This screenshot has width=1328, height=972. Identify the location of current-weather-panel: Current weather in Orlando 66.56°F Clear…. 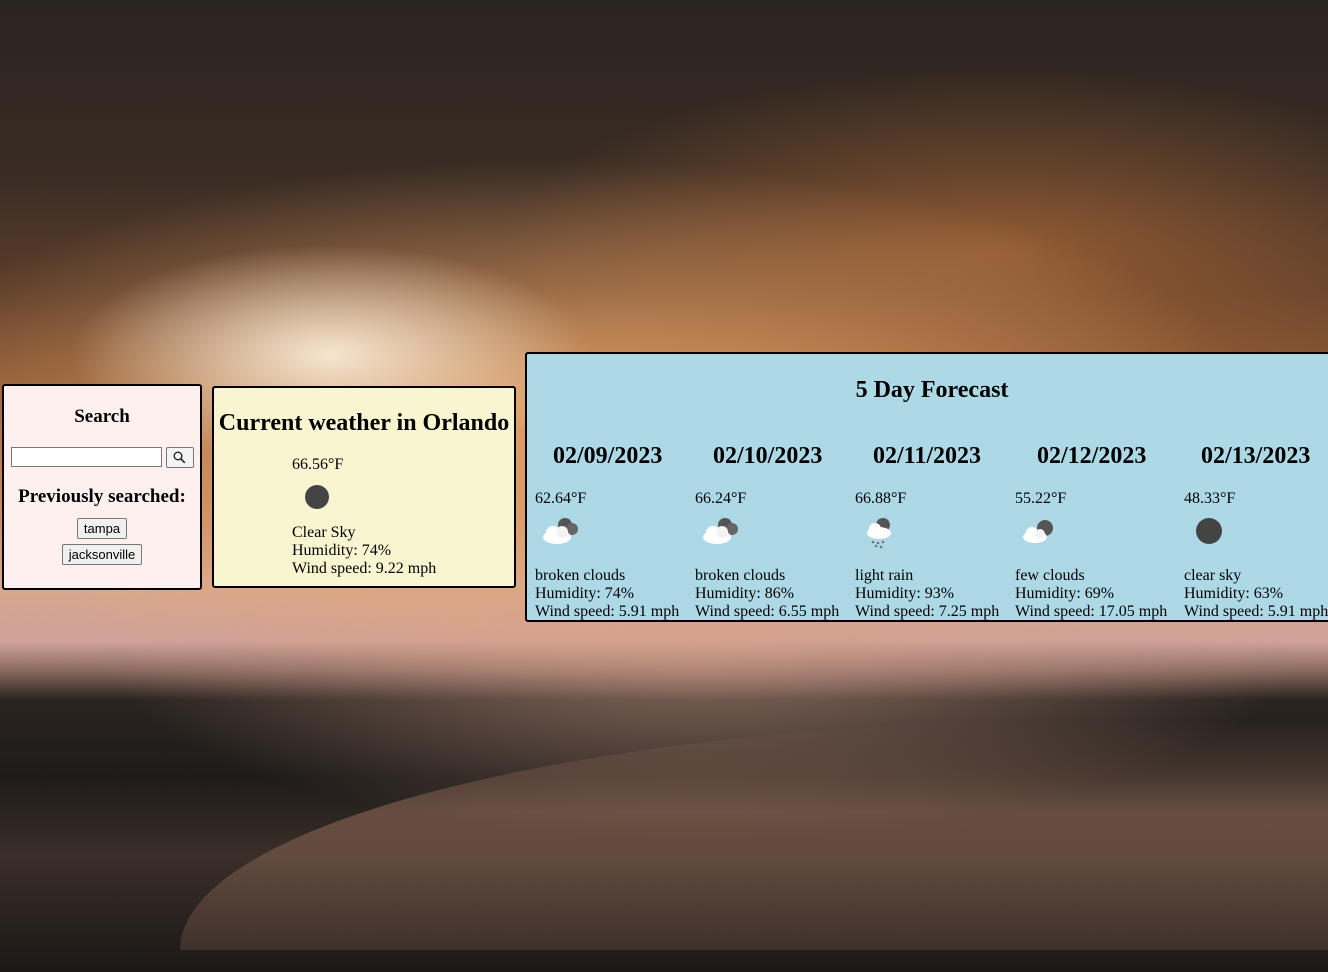
(364, 487).